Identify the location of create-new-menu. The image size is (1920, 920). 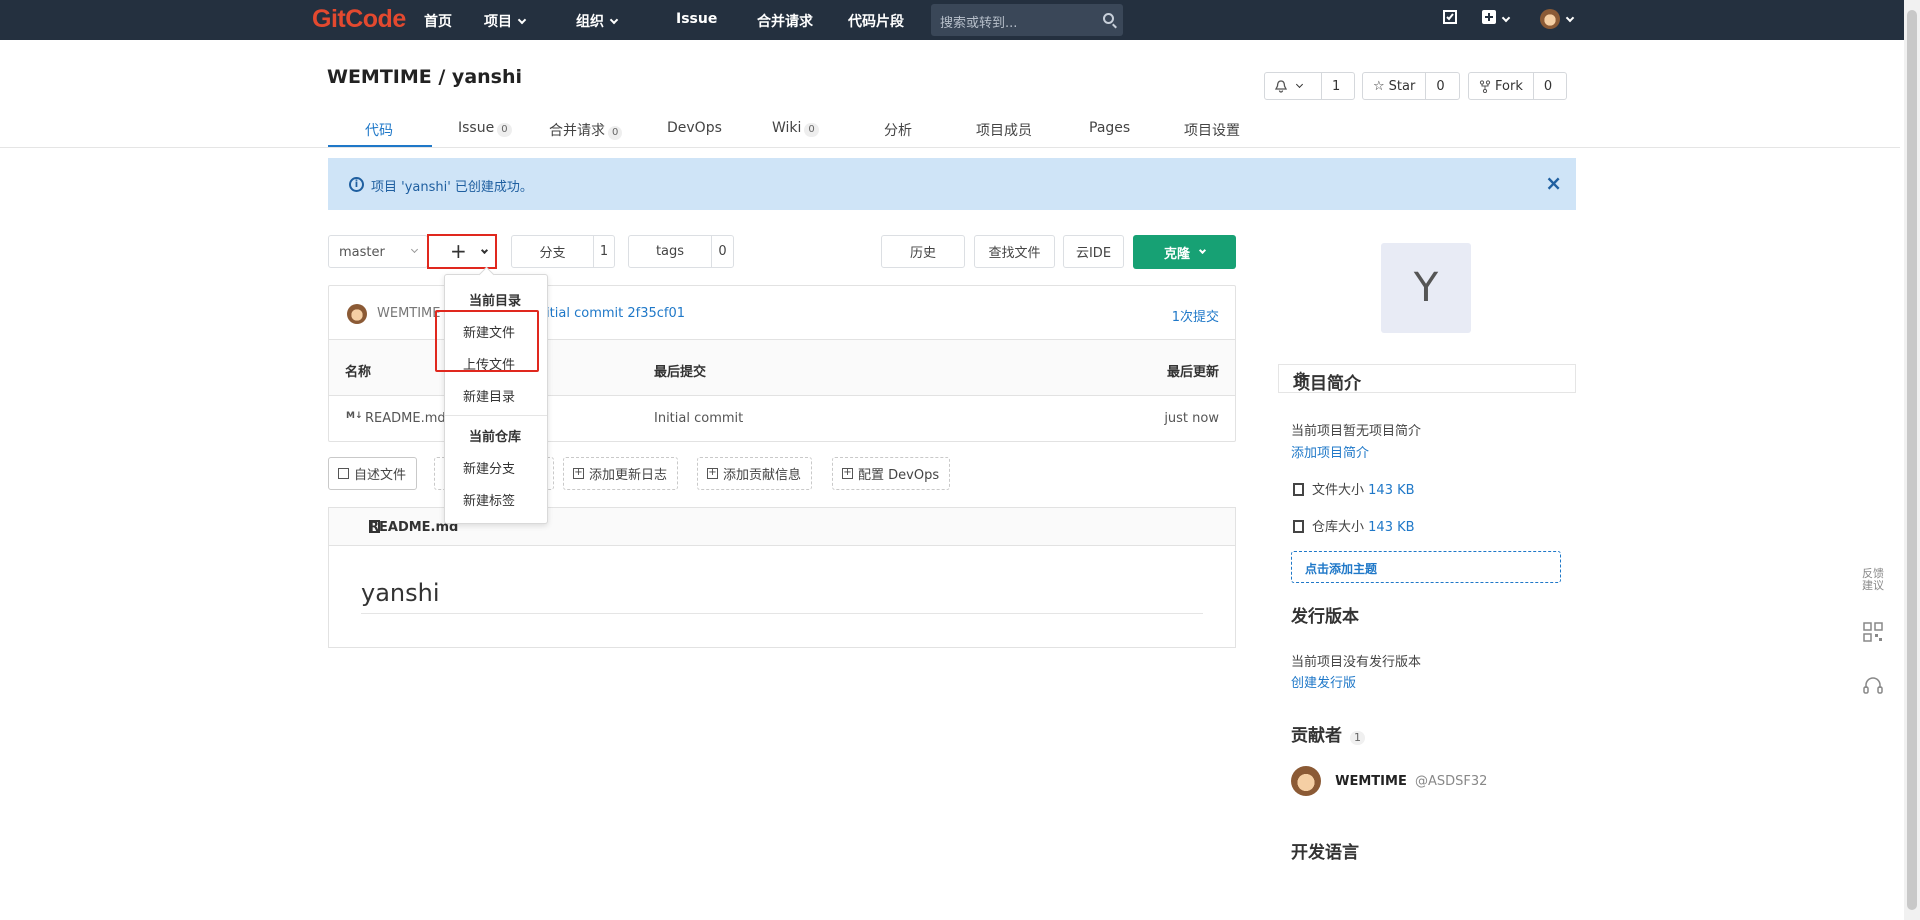
(1496, 19).